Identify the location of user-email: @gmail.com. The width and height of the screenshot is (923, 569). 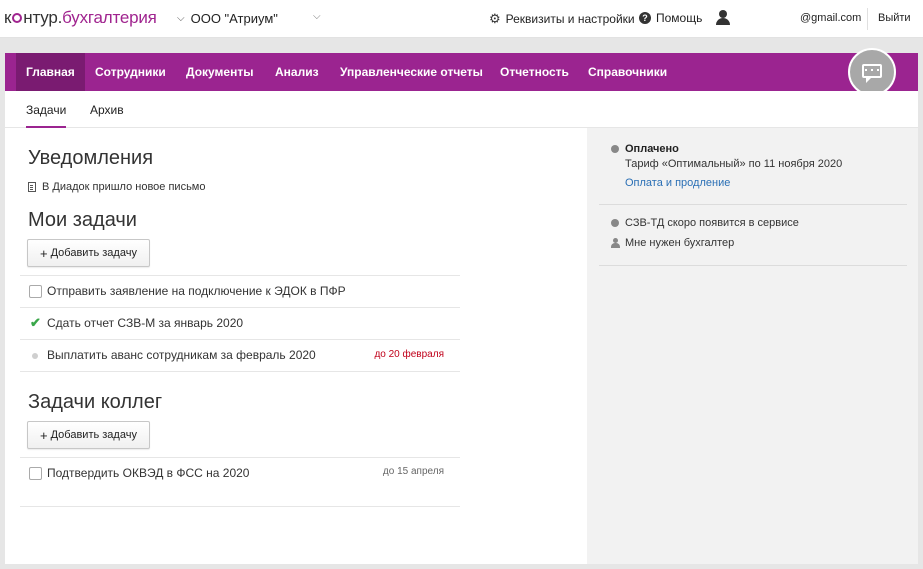
(830, 18).